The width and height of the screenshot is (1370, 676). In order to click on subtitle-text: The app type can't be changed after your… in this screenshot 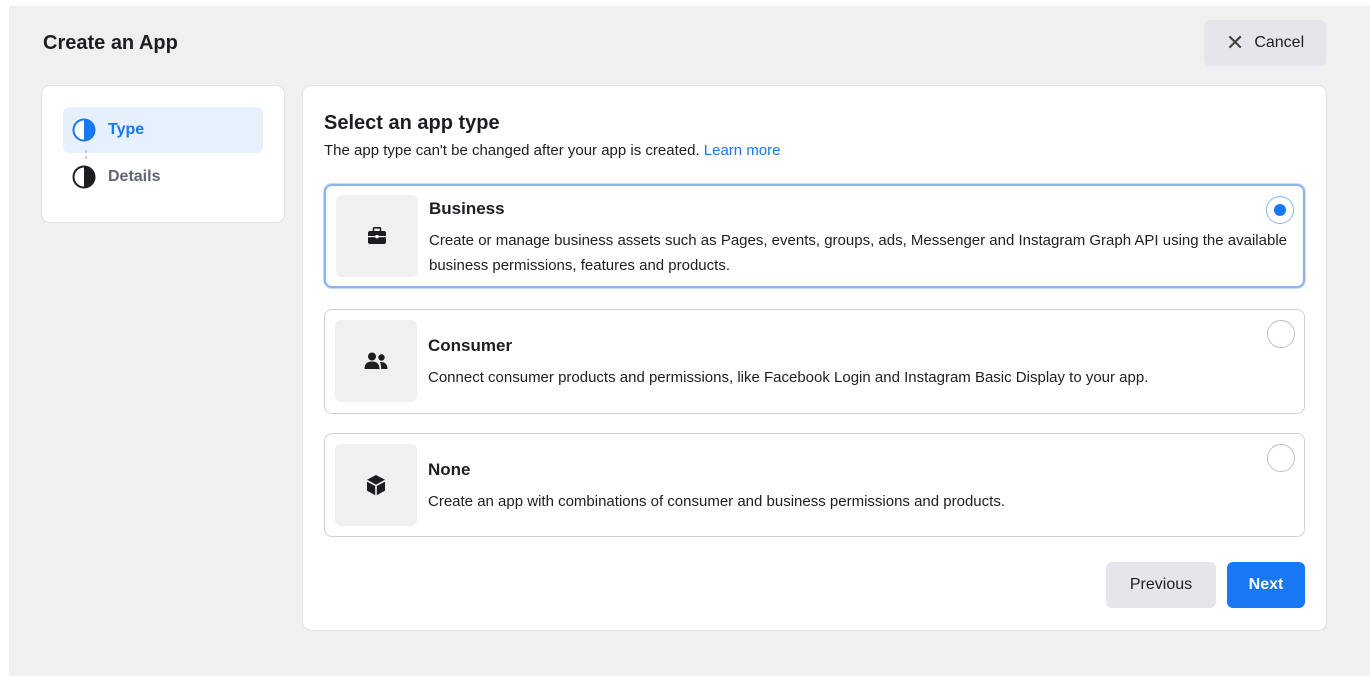, I will do `click(512, 150)`.